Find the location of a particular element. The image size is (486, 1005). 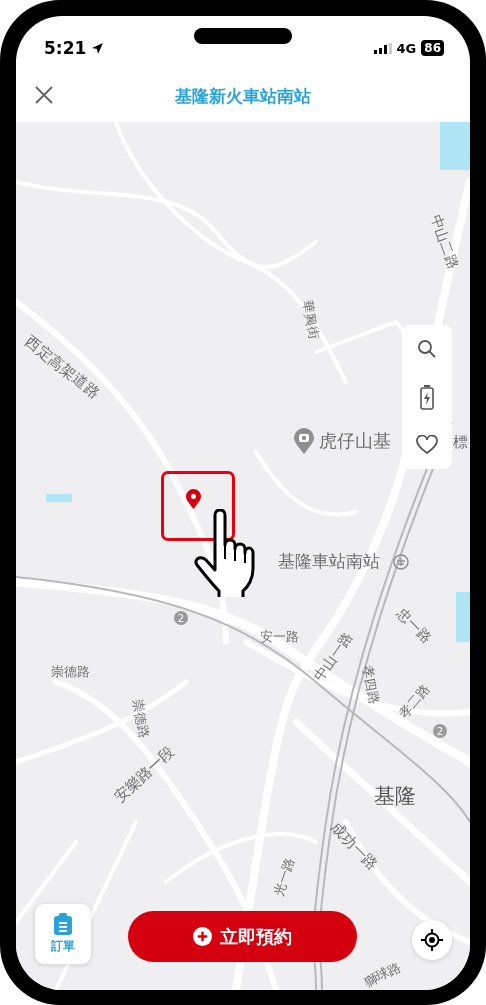

location-arrow-icon is located at coordinates (98, 48).